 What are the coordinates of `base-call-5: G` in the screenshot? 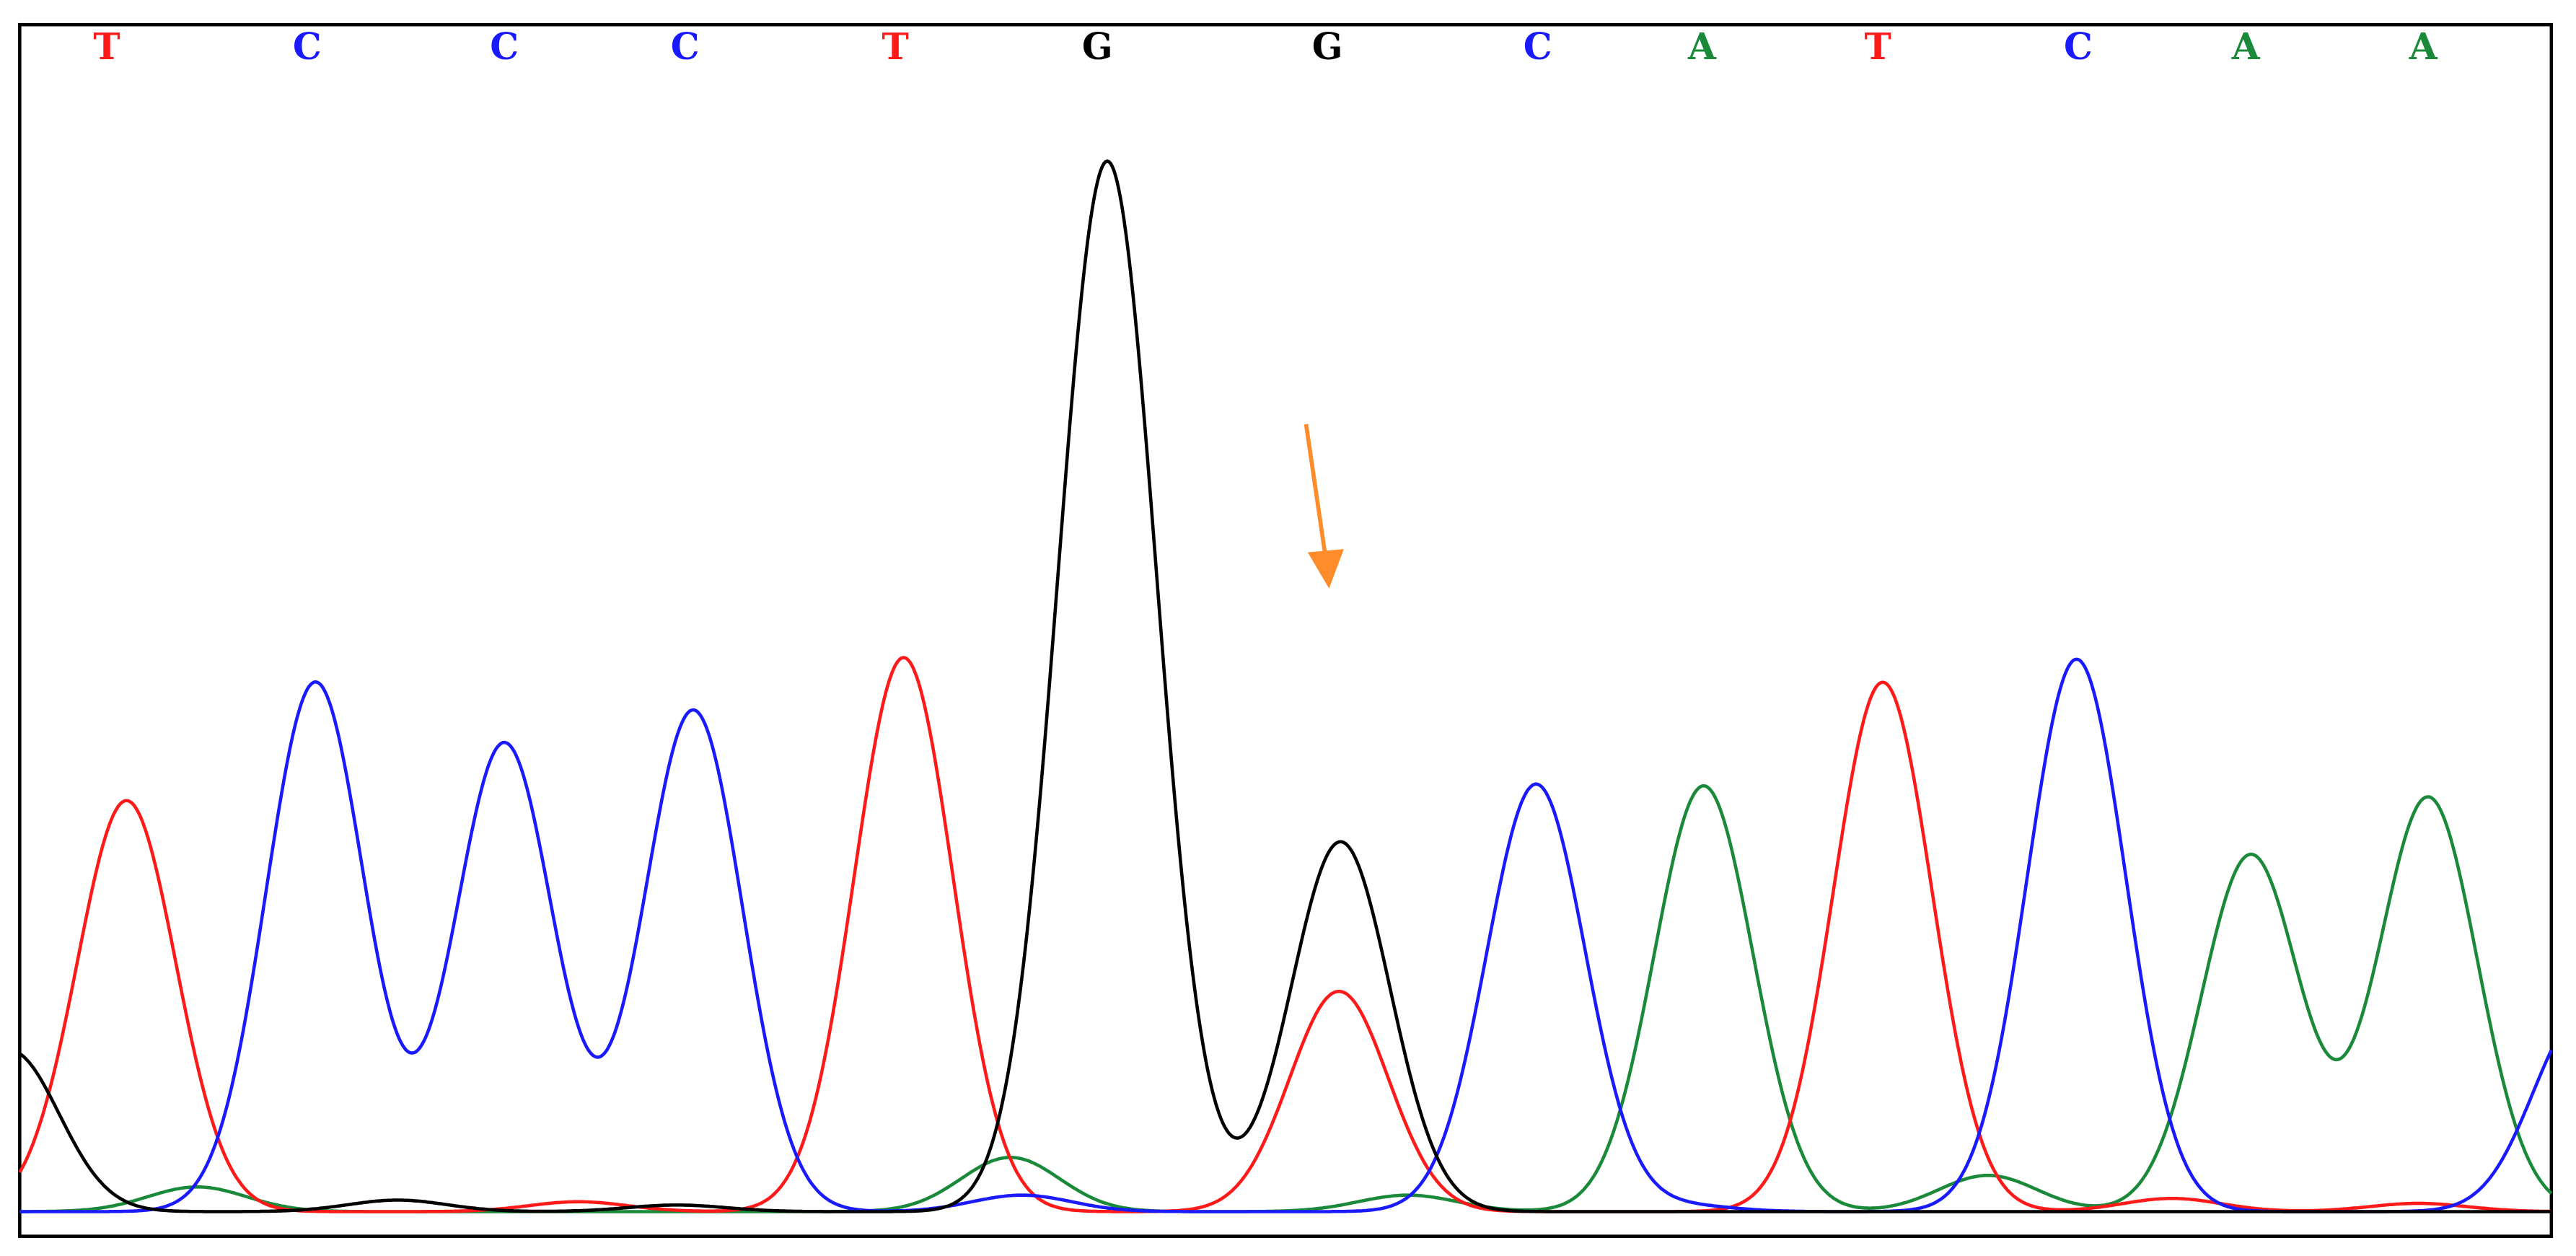 It's located at (1097, 46).